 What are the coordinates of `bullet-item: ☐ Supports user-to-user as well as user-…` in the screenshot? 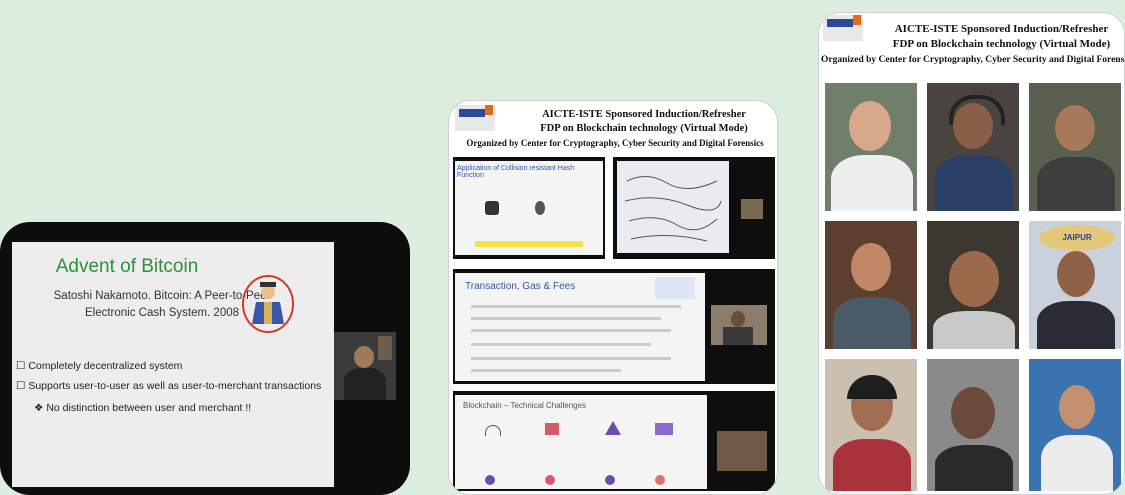 It's located at (169, 386).